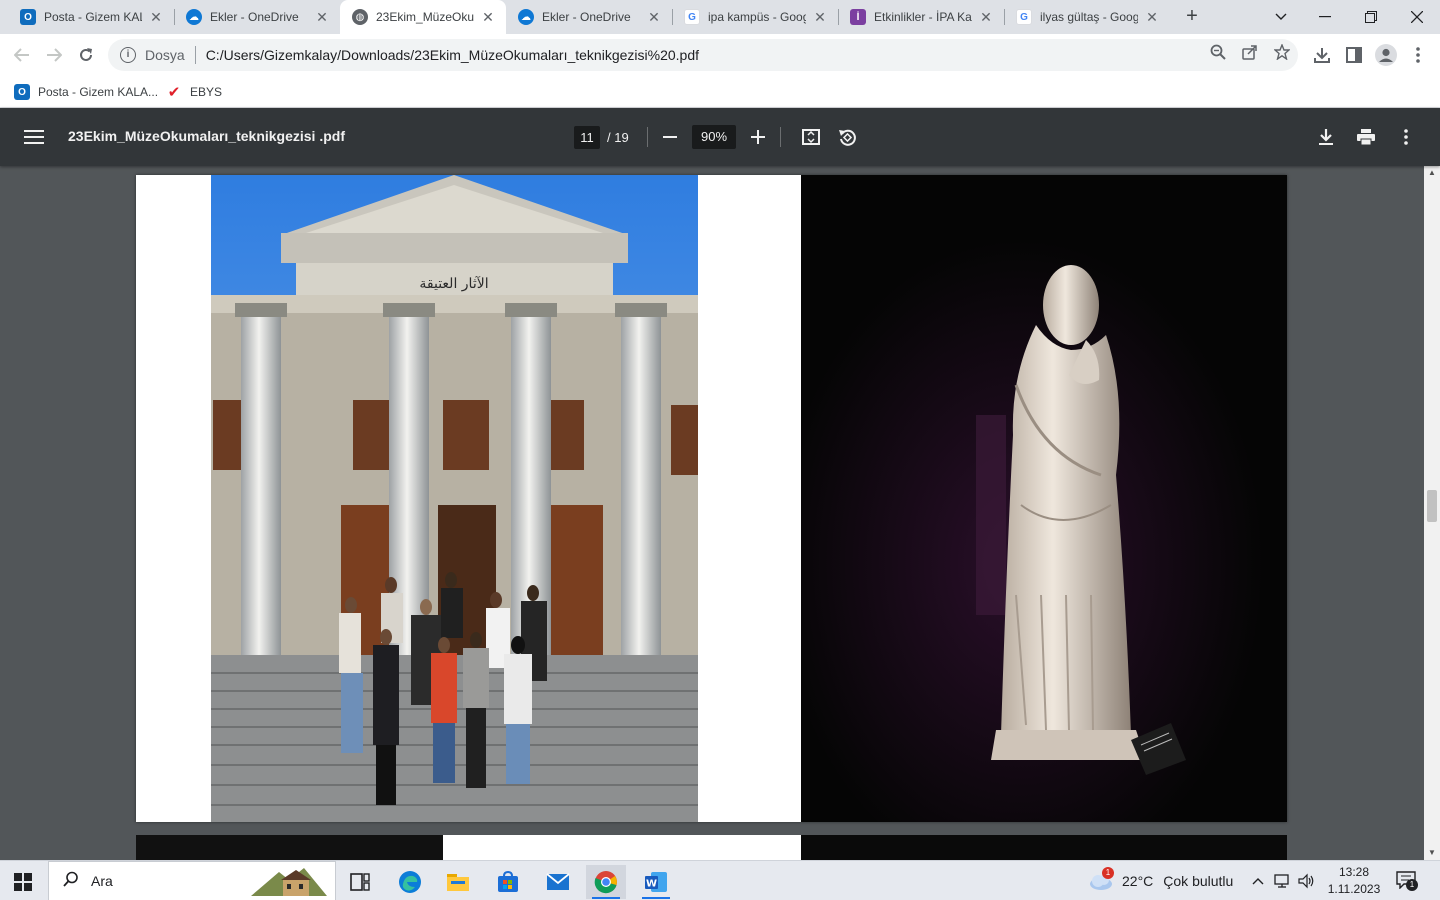 Image resolution: width=1440 pixels, height=900 pixels. I want to click on tab-title: 23Ekim_MüzeOkumaları, so click(425, 17).